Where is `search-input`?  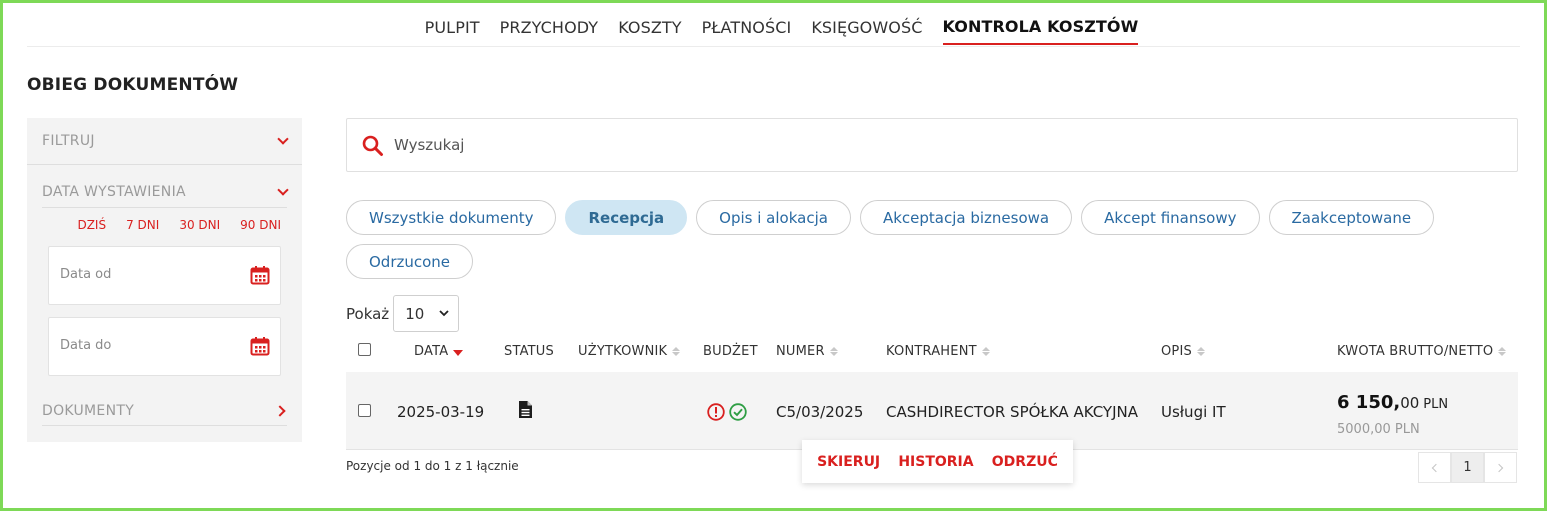
search-input is located at coordinates (942, 145).